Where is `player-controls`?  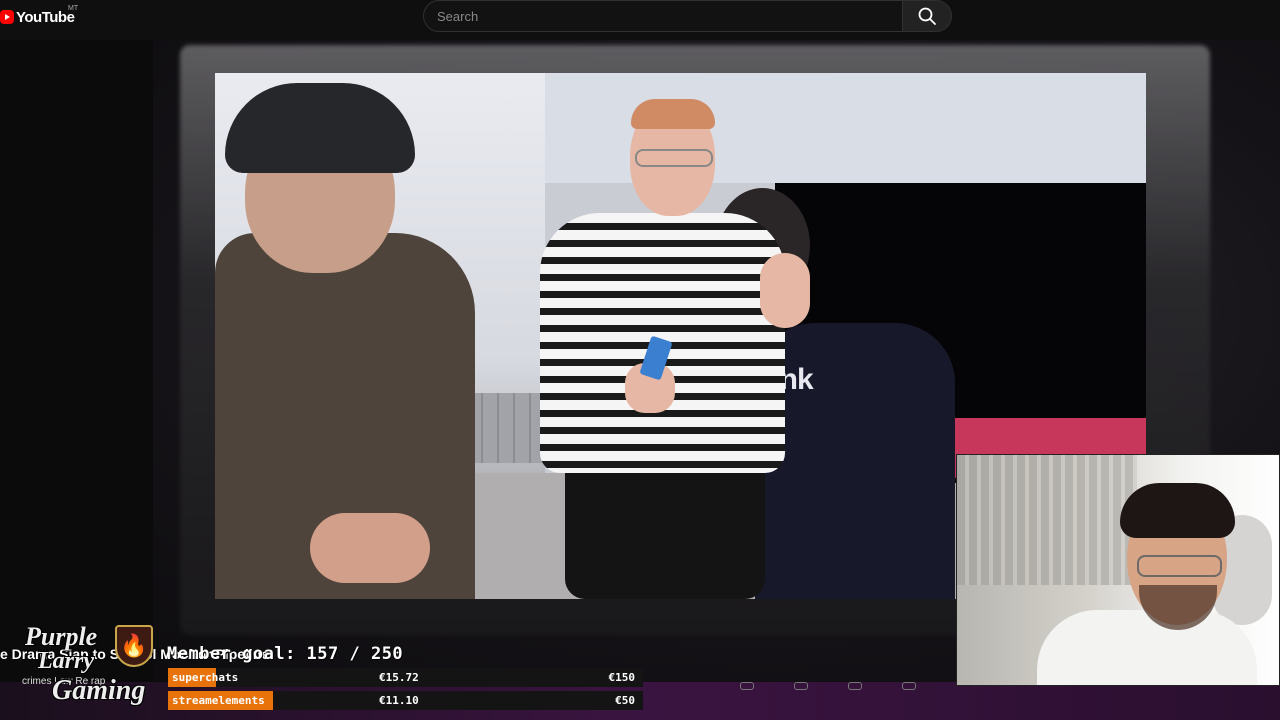
player-controls is located at coordinates (850, 686).